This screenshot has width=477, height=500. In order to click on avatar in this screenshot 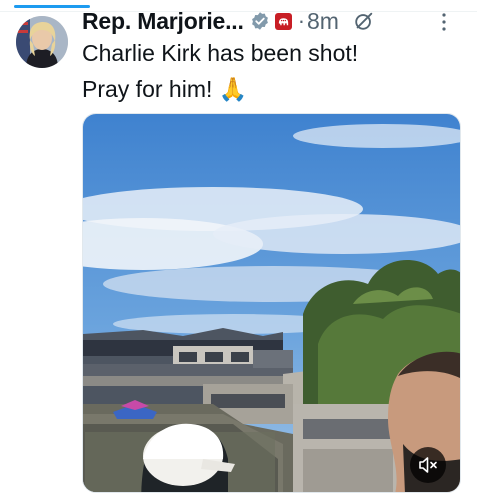, I will do `click(42, 42)`.